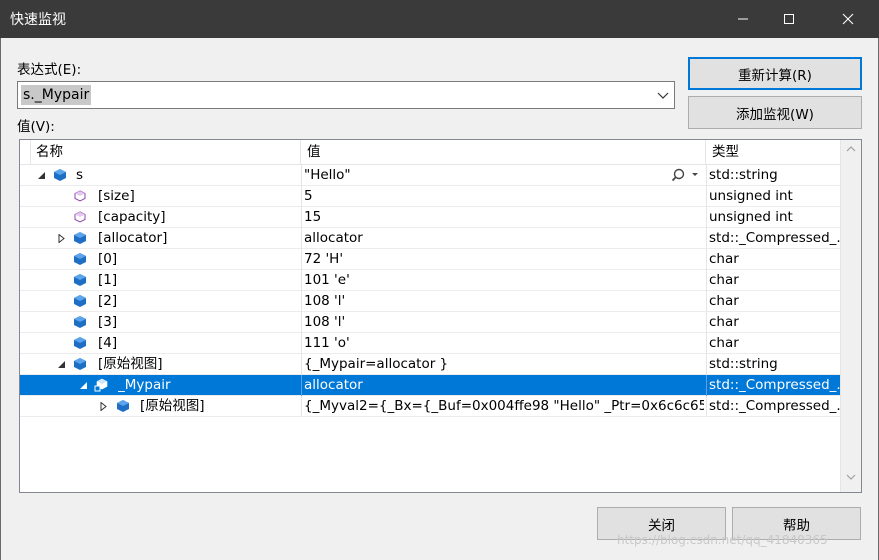  I want to click on column-header-type: 类型, so click(773, 152).